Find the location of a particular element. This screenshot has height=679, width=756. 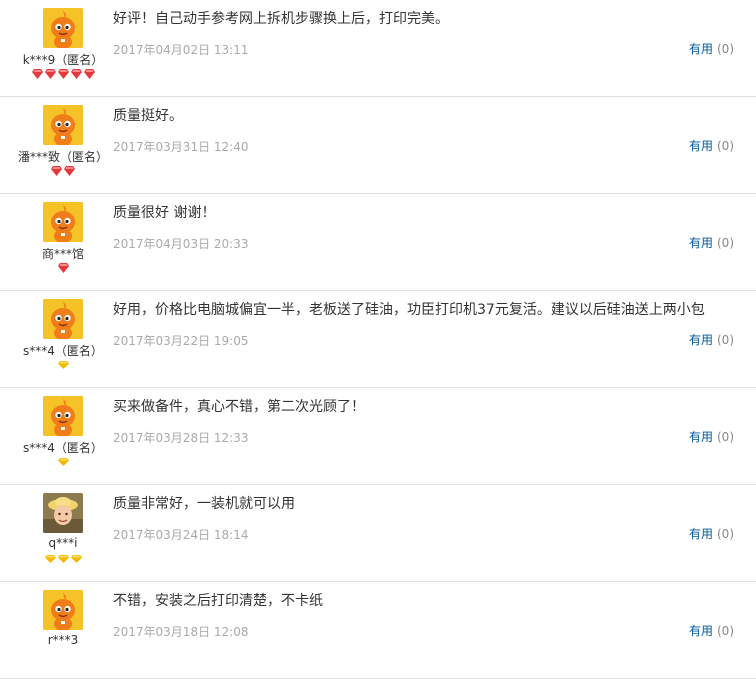

review-user: q***i is located at coordinates (63, 533).